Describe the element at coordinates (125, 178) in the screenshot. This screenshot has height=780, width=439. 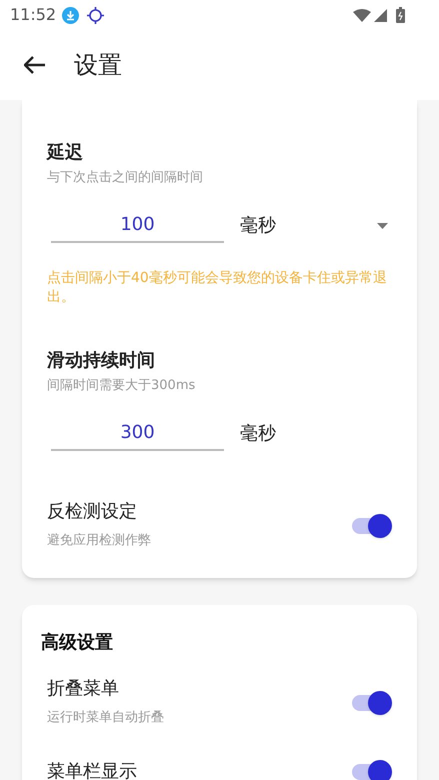
I see `setting-subtitle: 与下次点击之间的间隔时间` at that location.